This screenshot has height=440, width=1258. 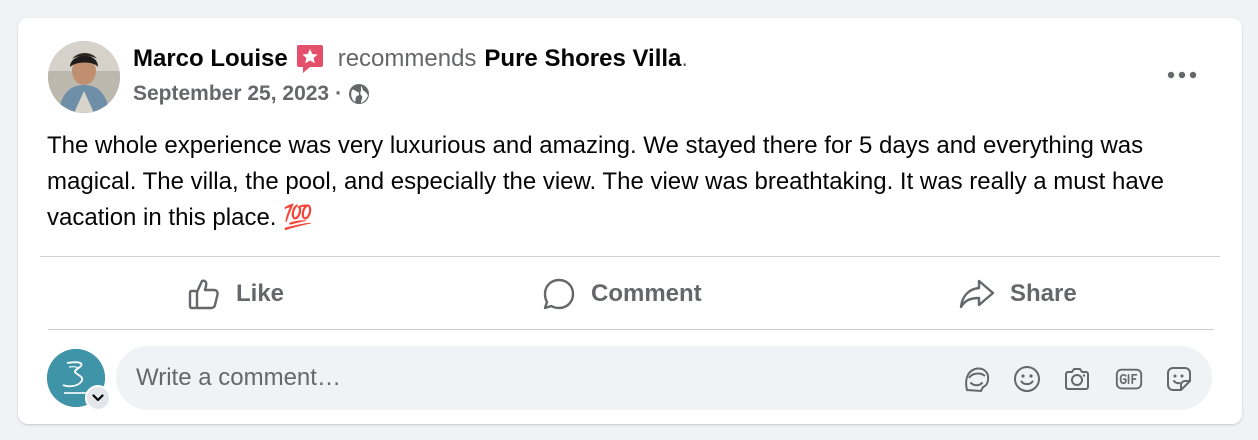 I want to click on more-options-button, so click(x=1182, y=75).